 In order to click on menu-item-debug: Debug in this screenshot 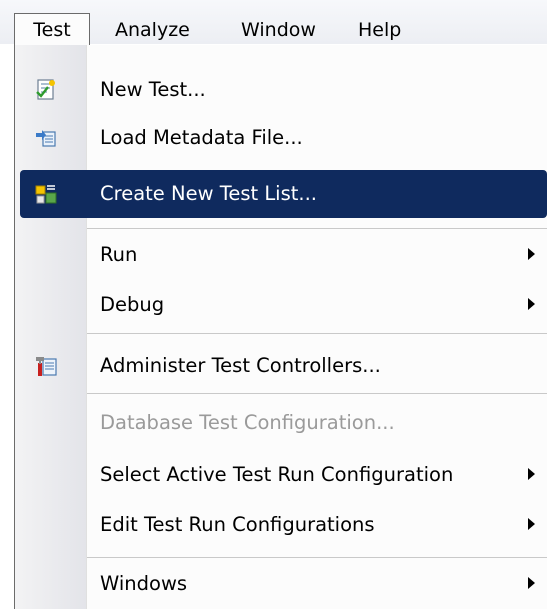, I will do `click(281, 305)`.